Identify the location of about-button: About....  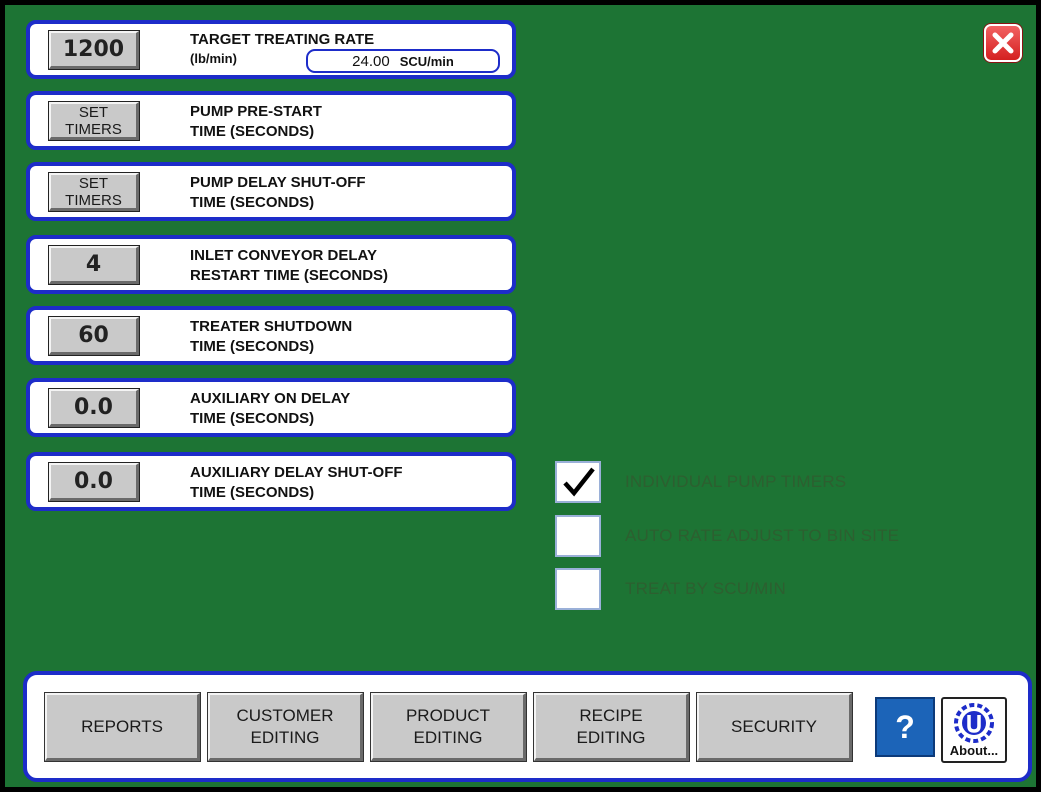
(974, 730).